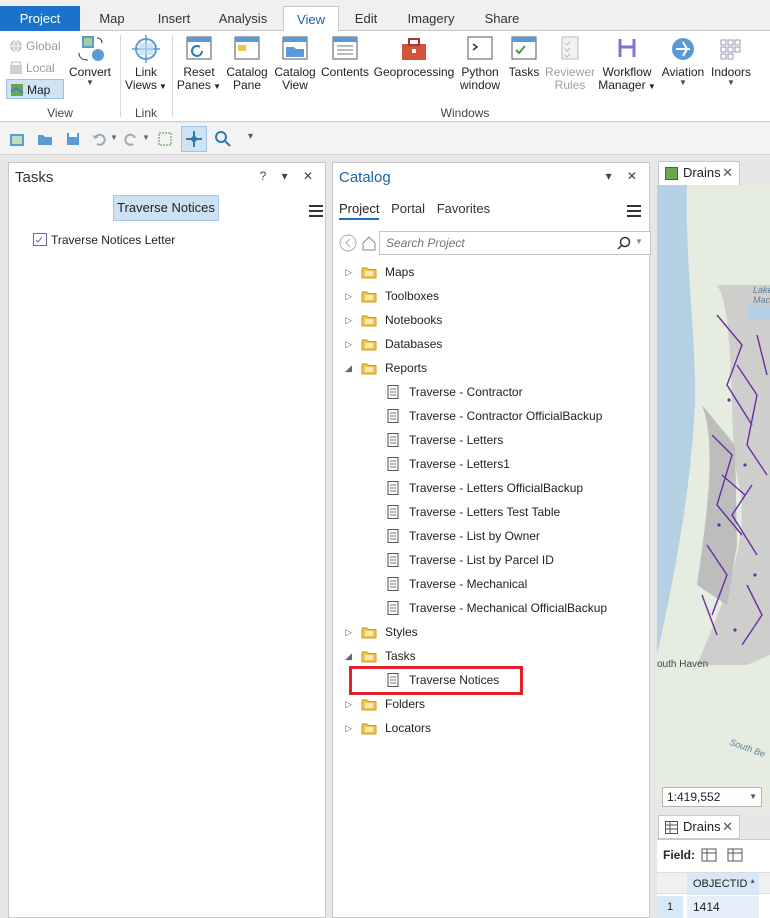 Image resolution: width=770 pixels, height=918 pixels. Describe the element at coordinates (624, 243) in the screenshot. I see `search-icon` at that location.